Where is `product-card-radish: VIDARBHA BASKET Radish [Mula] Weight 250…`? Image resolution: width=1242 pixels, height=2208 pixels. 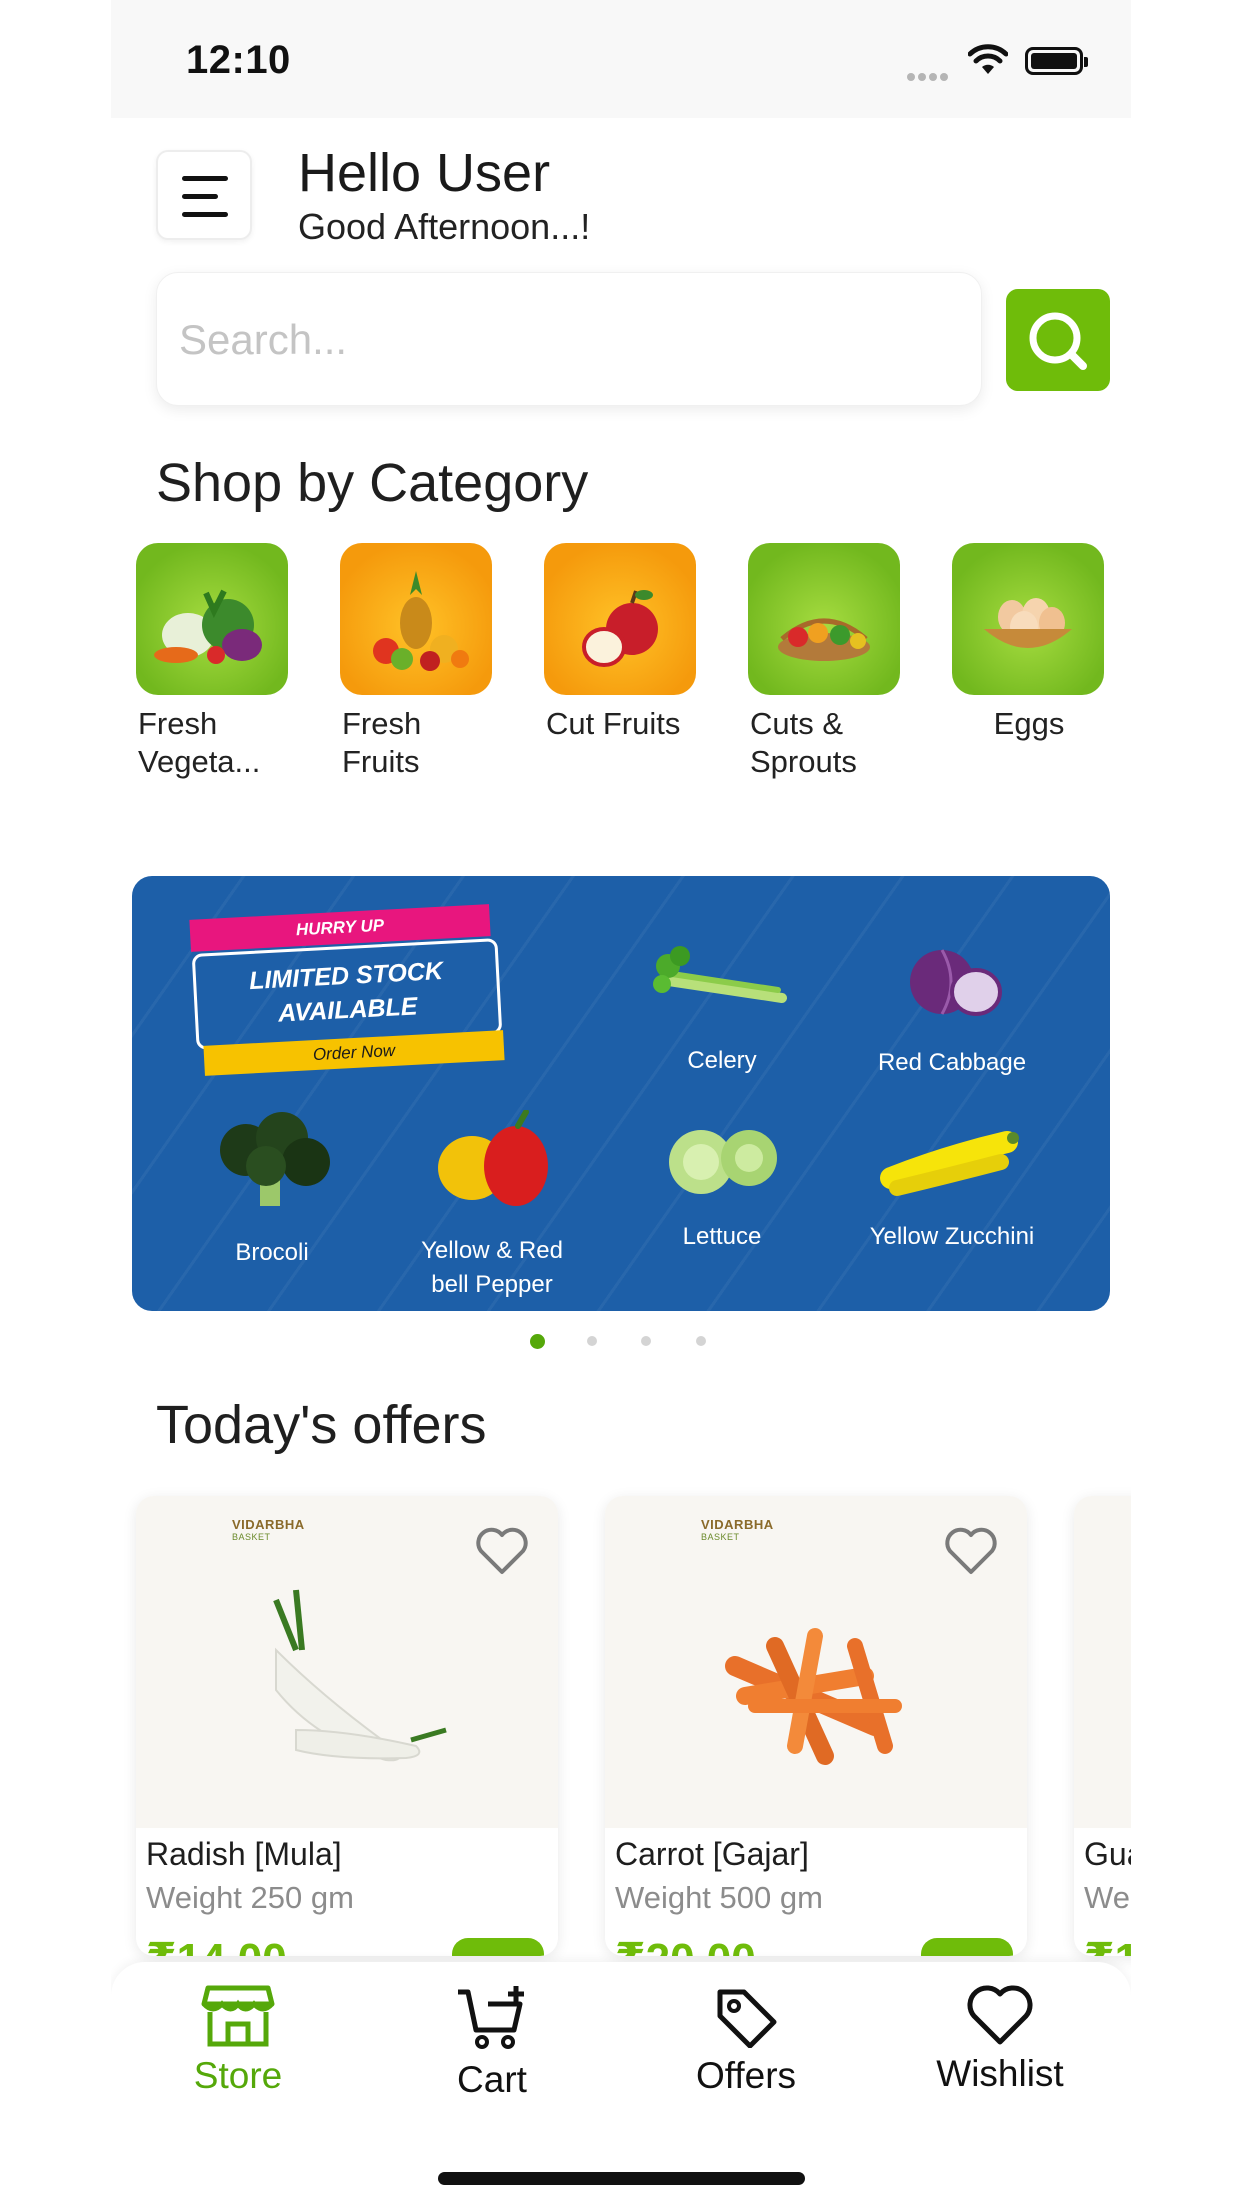 product-card-radish: VIDARBHA BASKET Radish [Mula] Weight 250… is located at coordinates (347, 1726).